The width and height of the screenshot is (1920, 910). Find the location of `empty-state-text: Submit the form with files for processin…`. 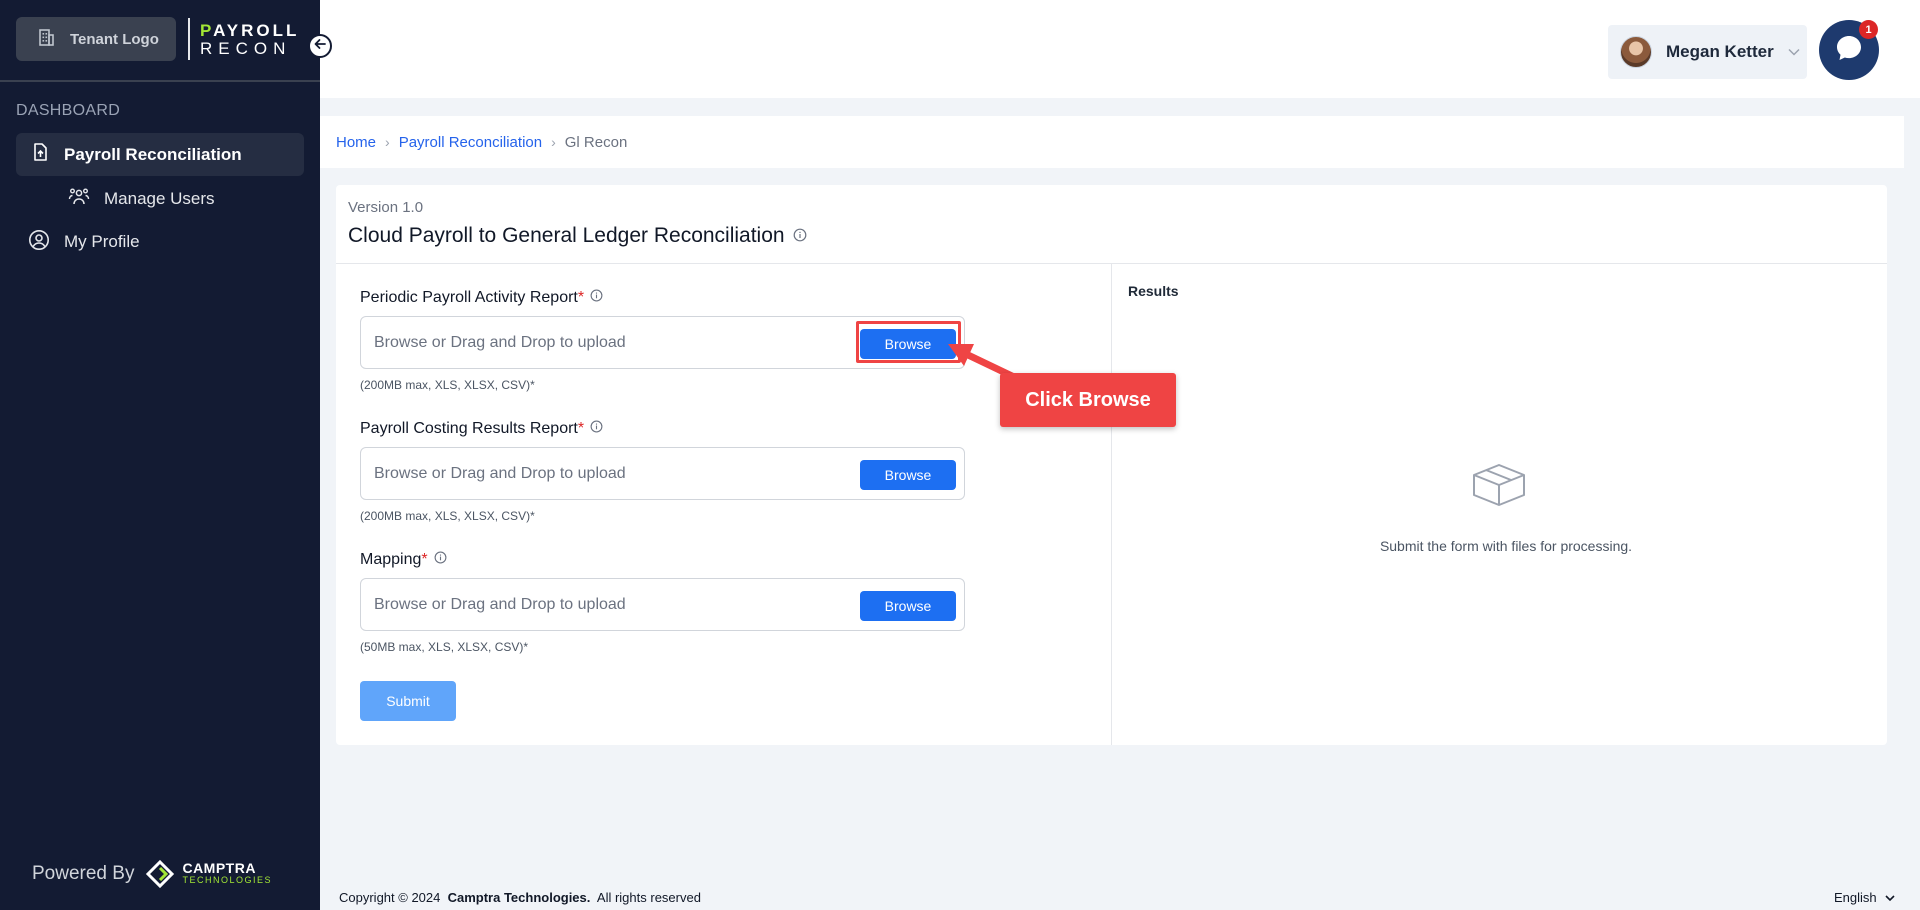

empty-state-text: Submit the form with files for processin… is located at coordinates (1506, 546).